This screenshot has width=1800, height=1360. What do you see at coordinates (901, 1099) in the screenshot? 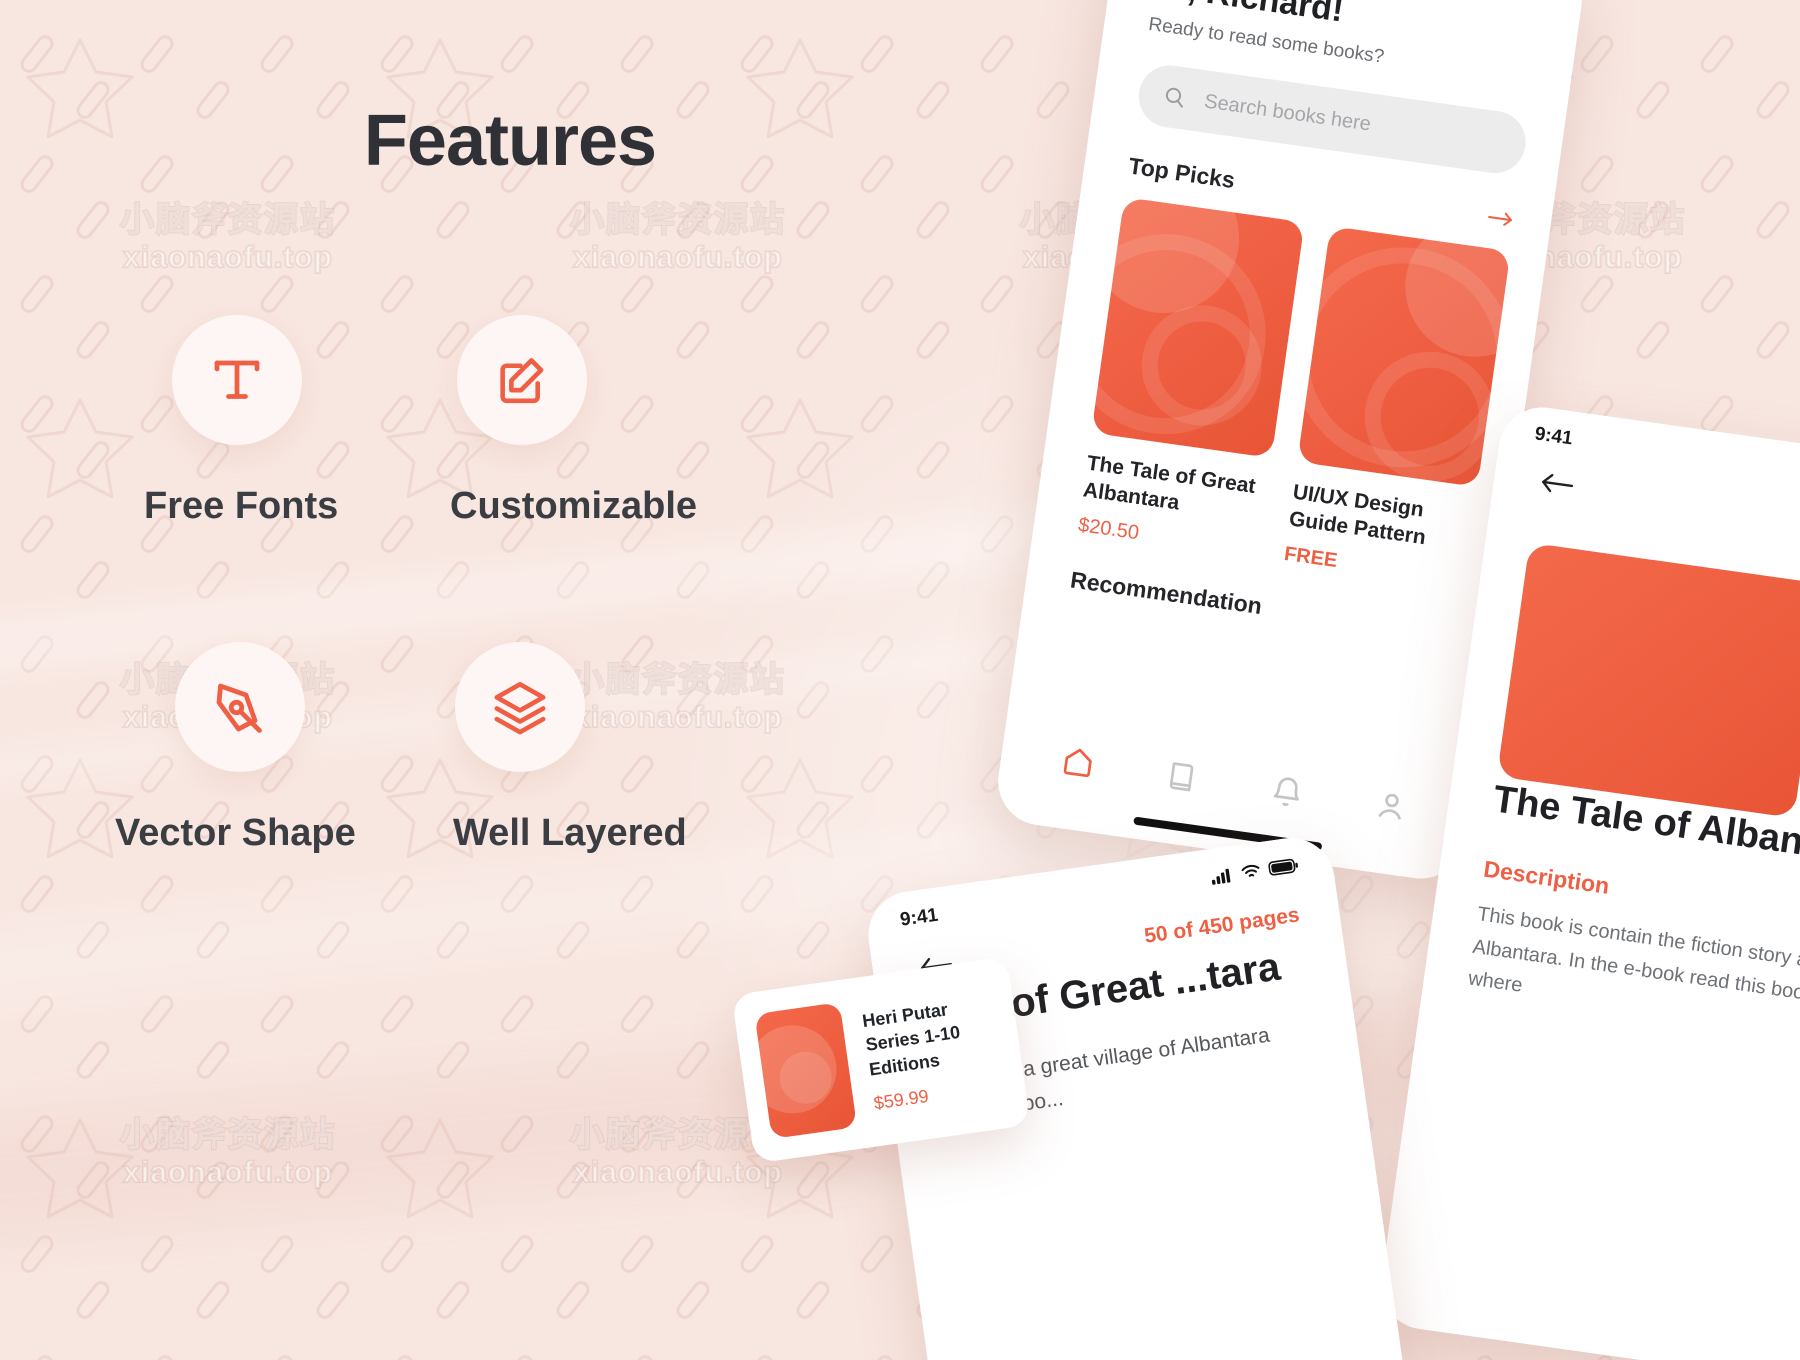
I see `mini-book-price: $59.99` at bounding box center [901, 1099].